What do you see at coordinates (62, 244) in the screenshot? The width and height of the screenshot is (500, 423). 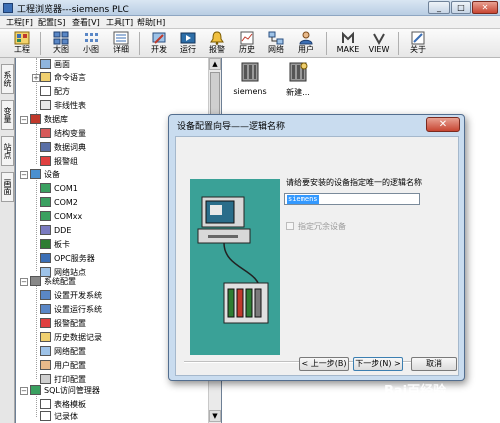 I see `tree-item-label: 板卡` at bounding box center [62, 244].